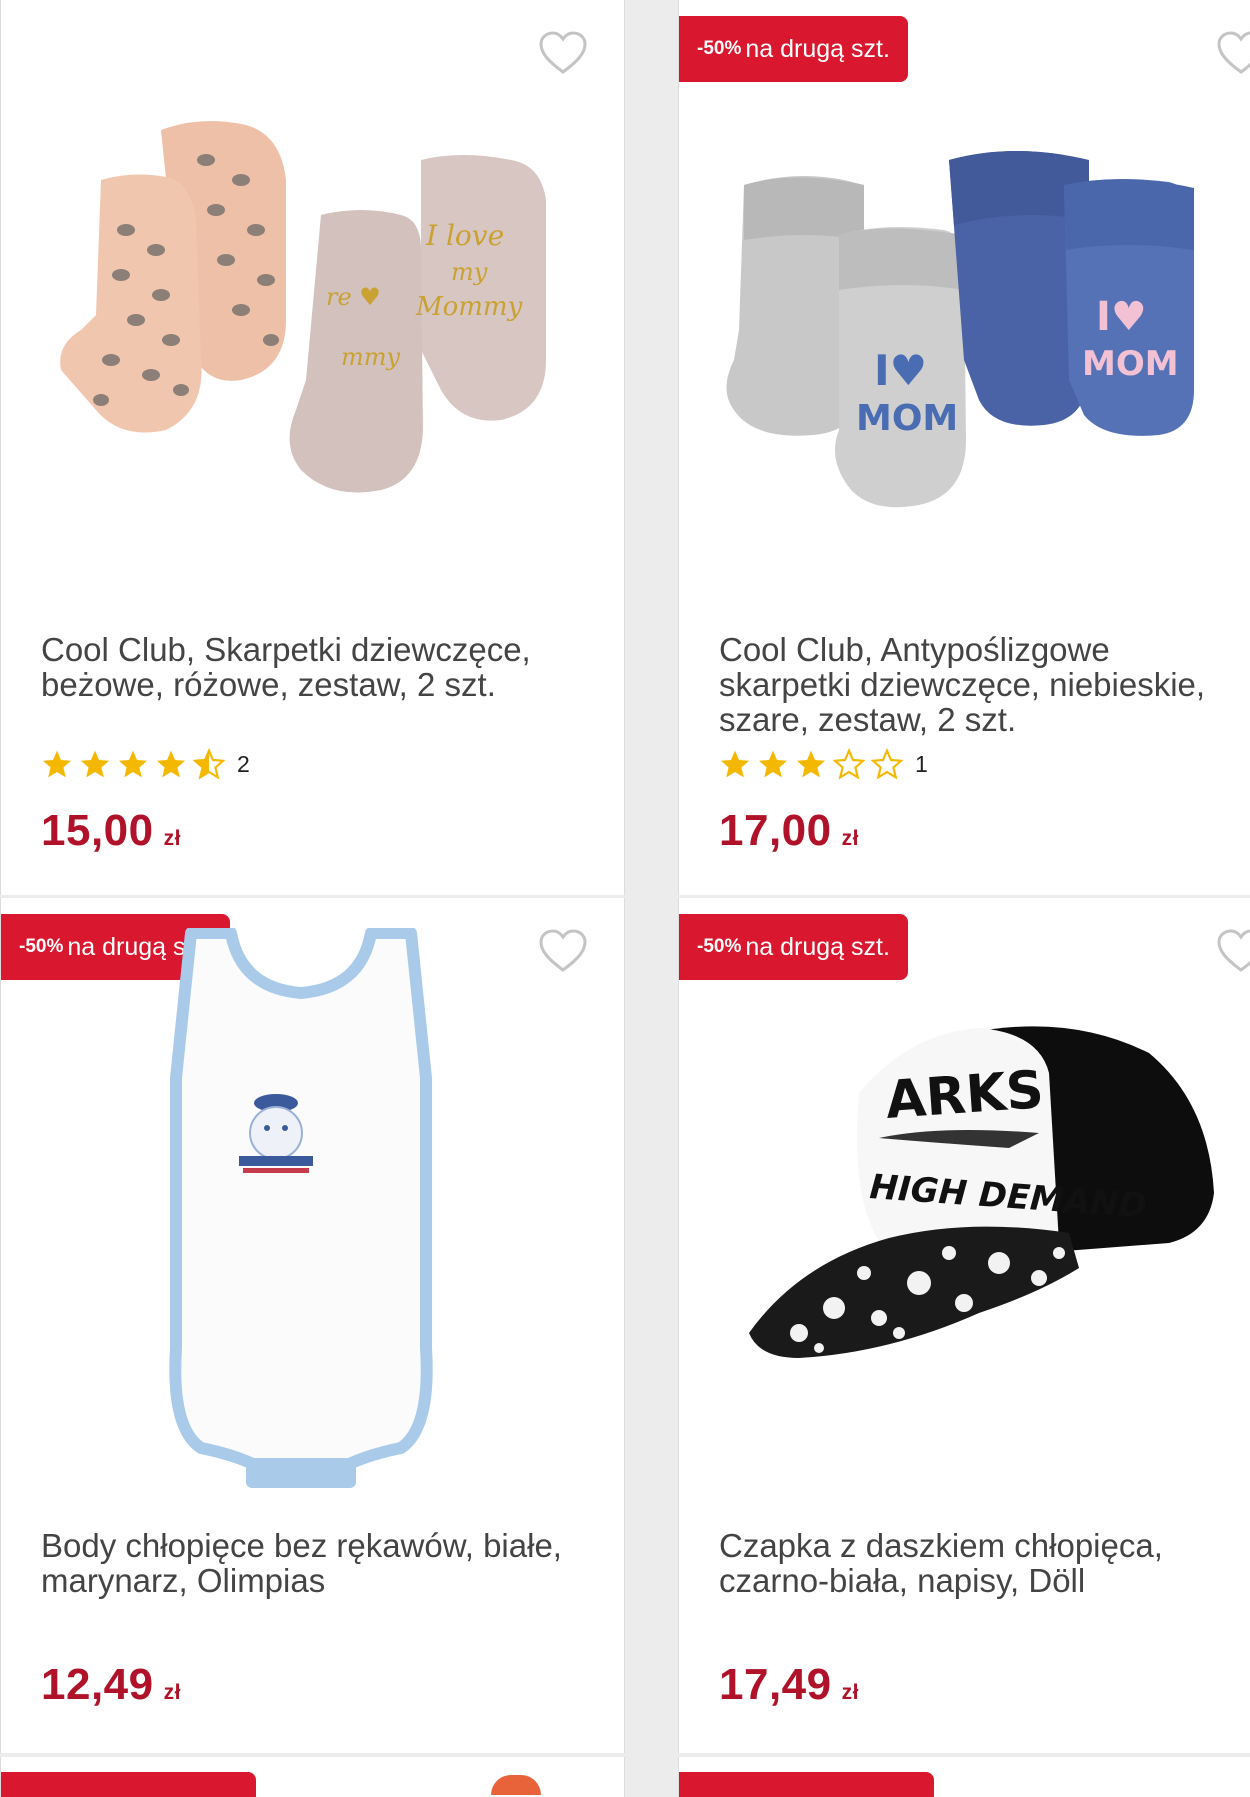  I want to click on rating-stars: 1, so click(823, 764).